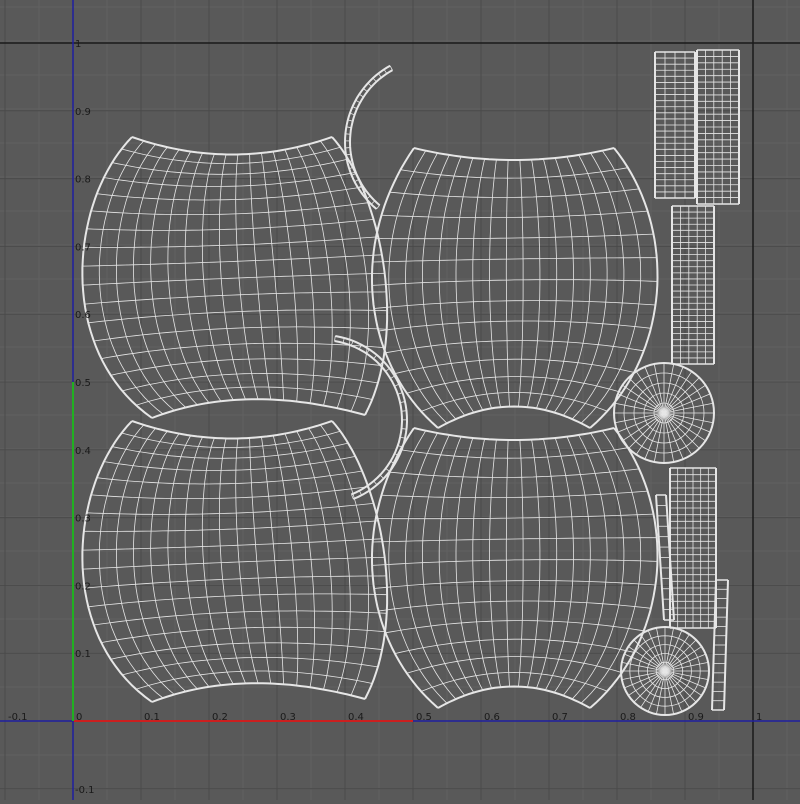 The width and height of the screenshot is (800, 804). I want to click on v-tick-label: 0.7, so click(83, 247).